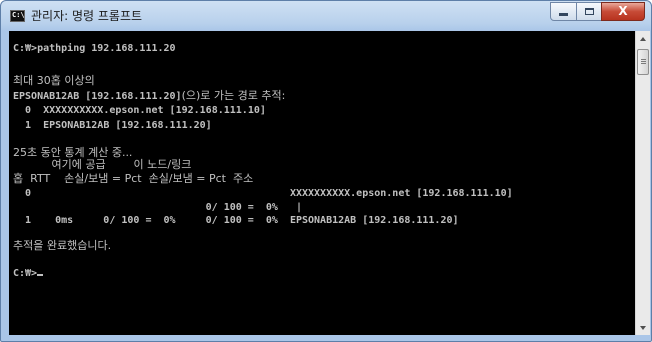 The height and width of the screenshot is (342, 652). I want to click on close-button: X, so click(623, 11).